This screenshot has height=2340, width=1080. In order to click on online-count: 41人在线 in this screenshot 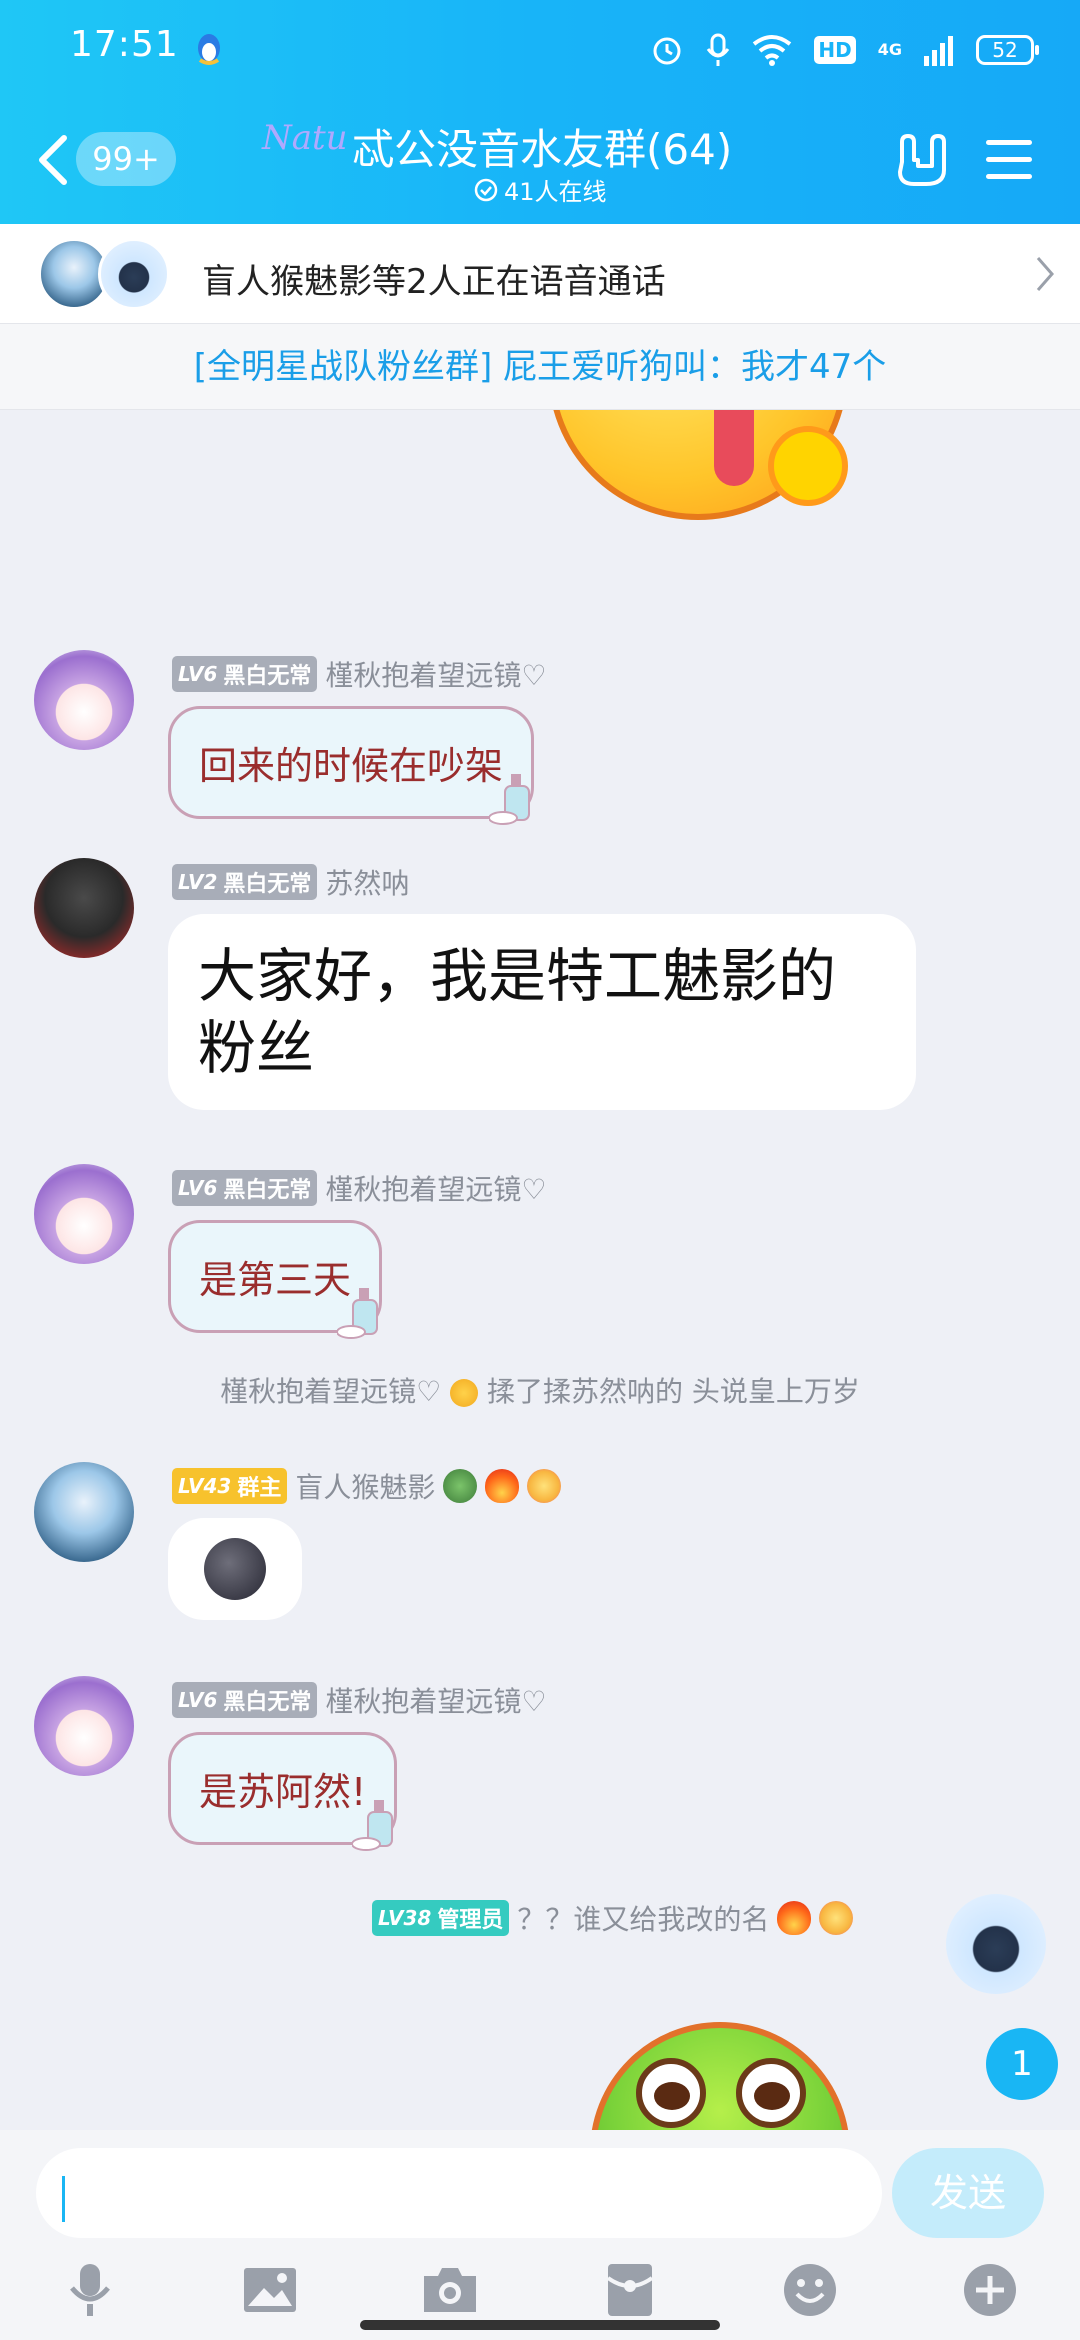, I will do `click(555, 192)`.